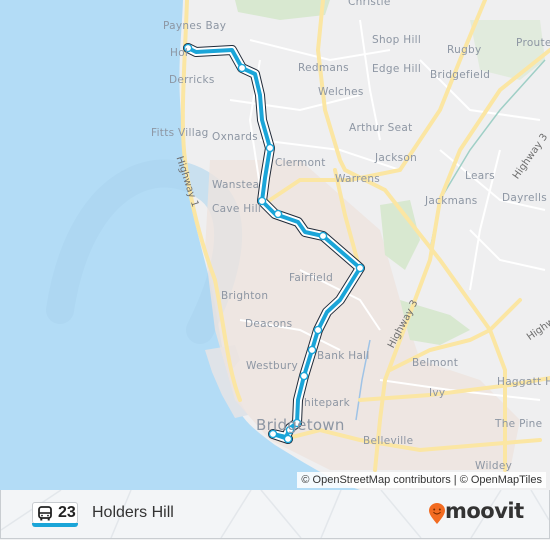 The height and width of the screenshot is (540, 550). I want to click on place-label: Deacons, so click(269, 324).